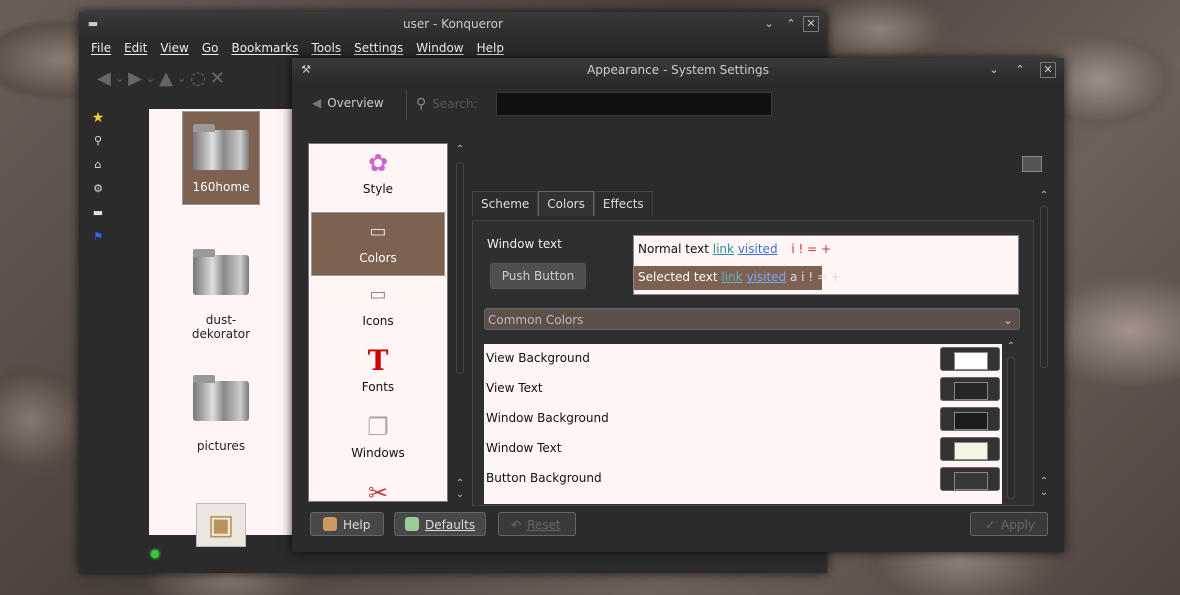 Image resolution: width=1180 pixels, height=595 pixels. What do you see at coordinates (210, 48) in the screenshot?
I see `menu-go: Go` at bounding box center [210, 48].